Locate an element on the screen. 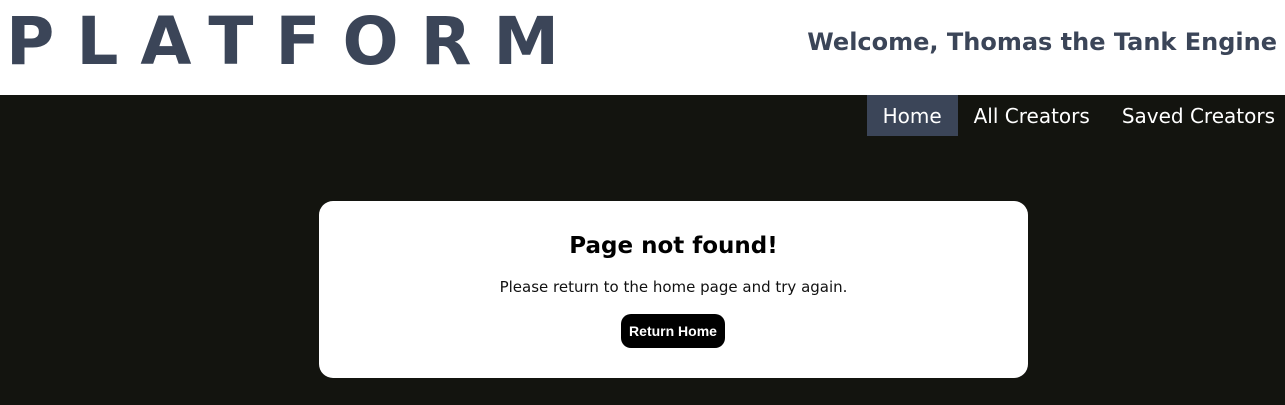 The image size is (1285, 405). return-home-button: Return Home is located at coordinates (673, 331).